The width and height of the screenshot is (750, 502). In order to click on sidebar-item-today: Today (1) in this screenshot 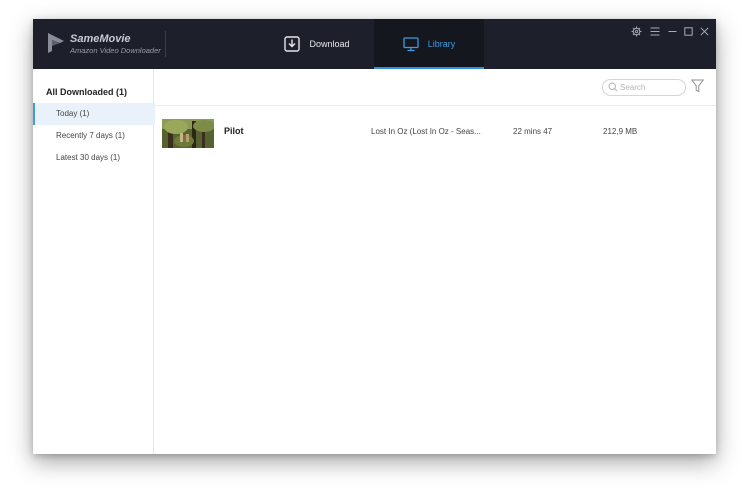, I will do `click(94, 114)`.